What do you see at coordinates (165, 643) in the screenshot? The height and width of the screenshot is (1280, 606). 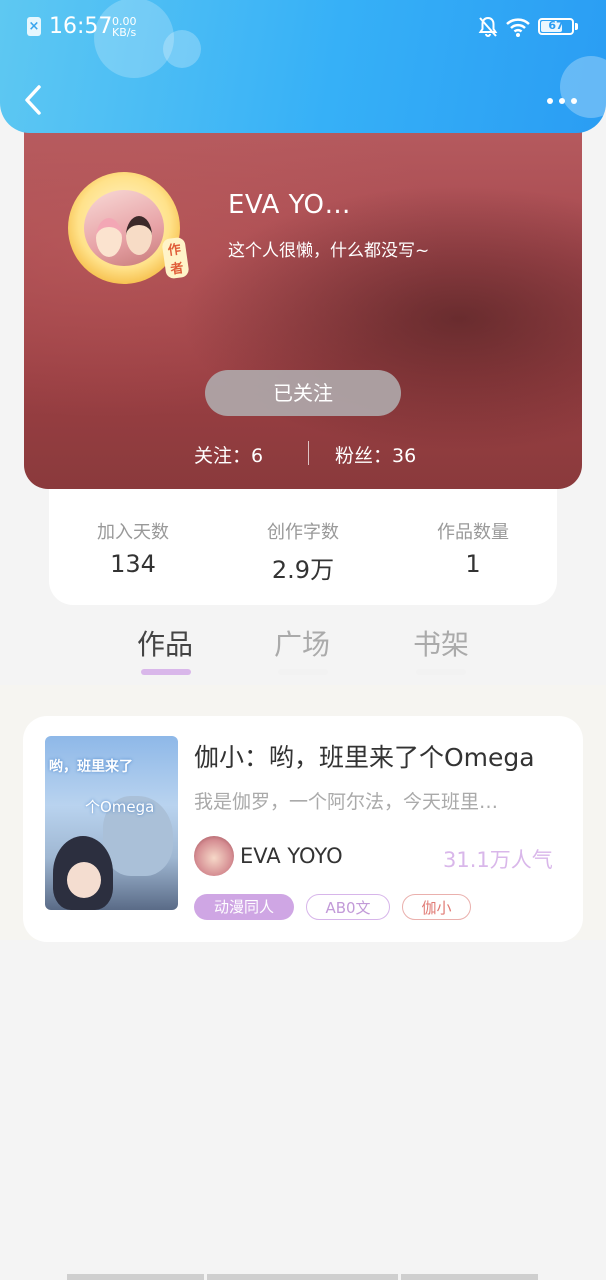 I see `tab-works: 作品` at bounding box center [165, 643].